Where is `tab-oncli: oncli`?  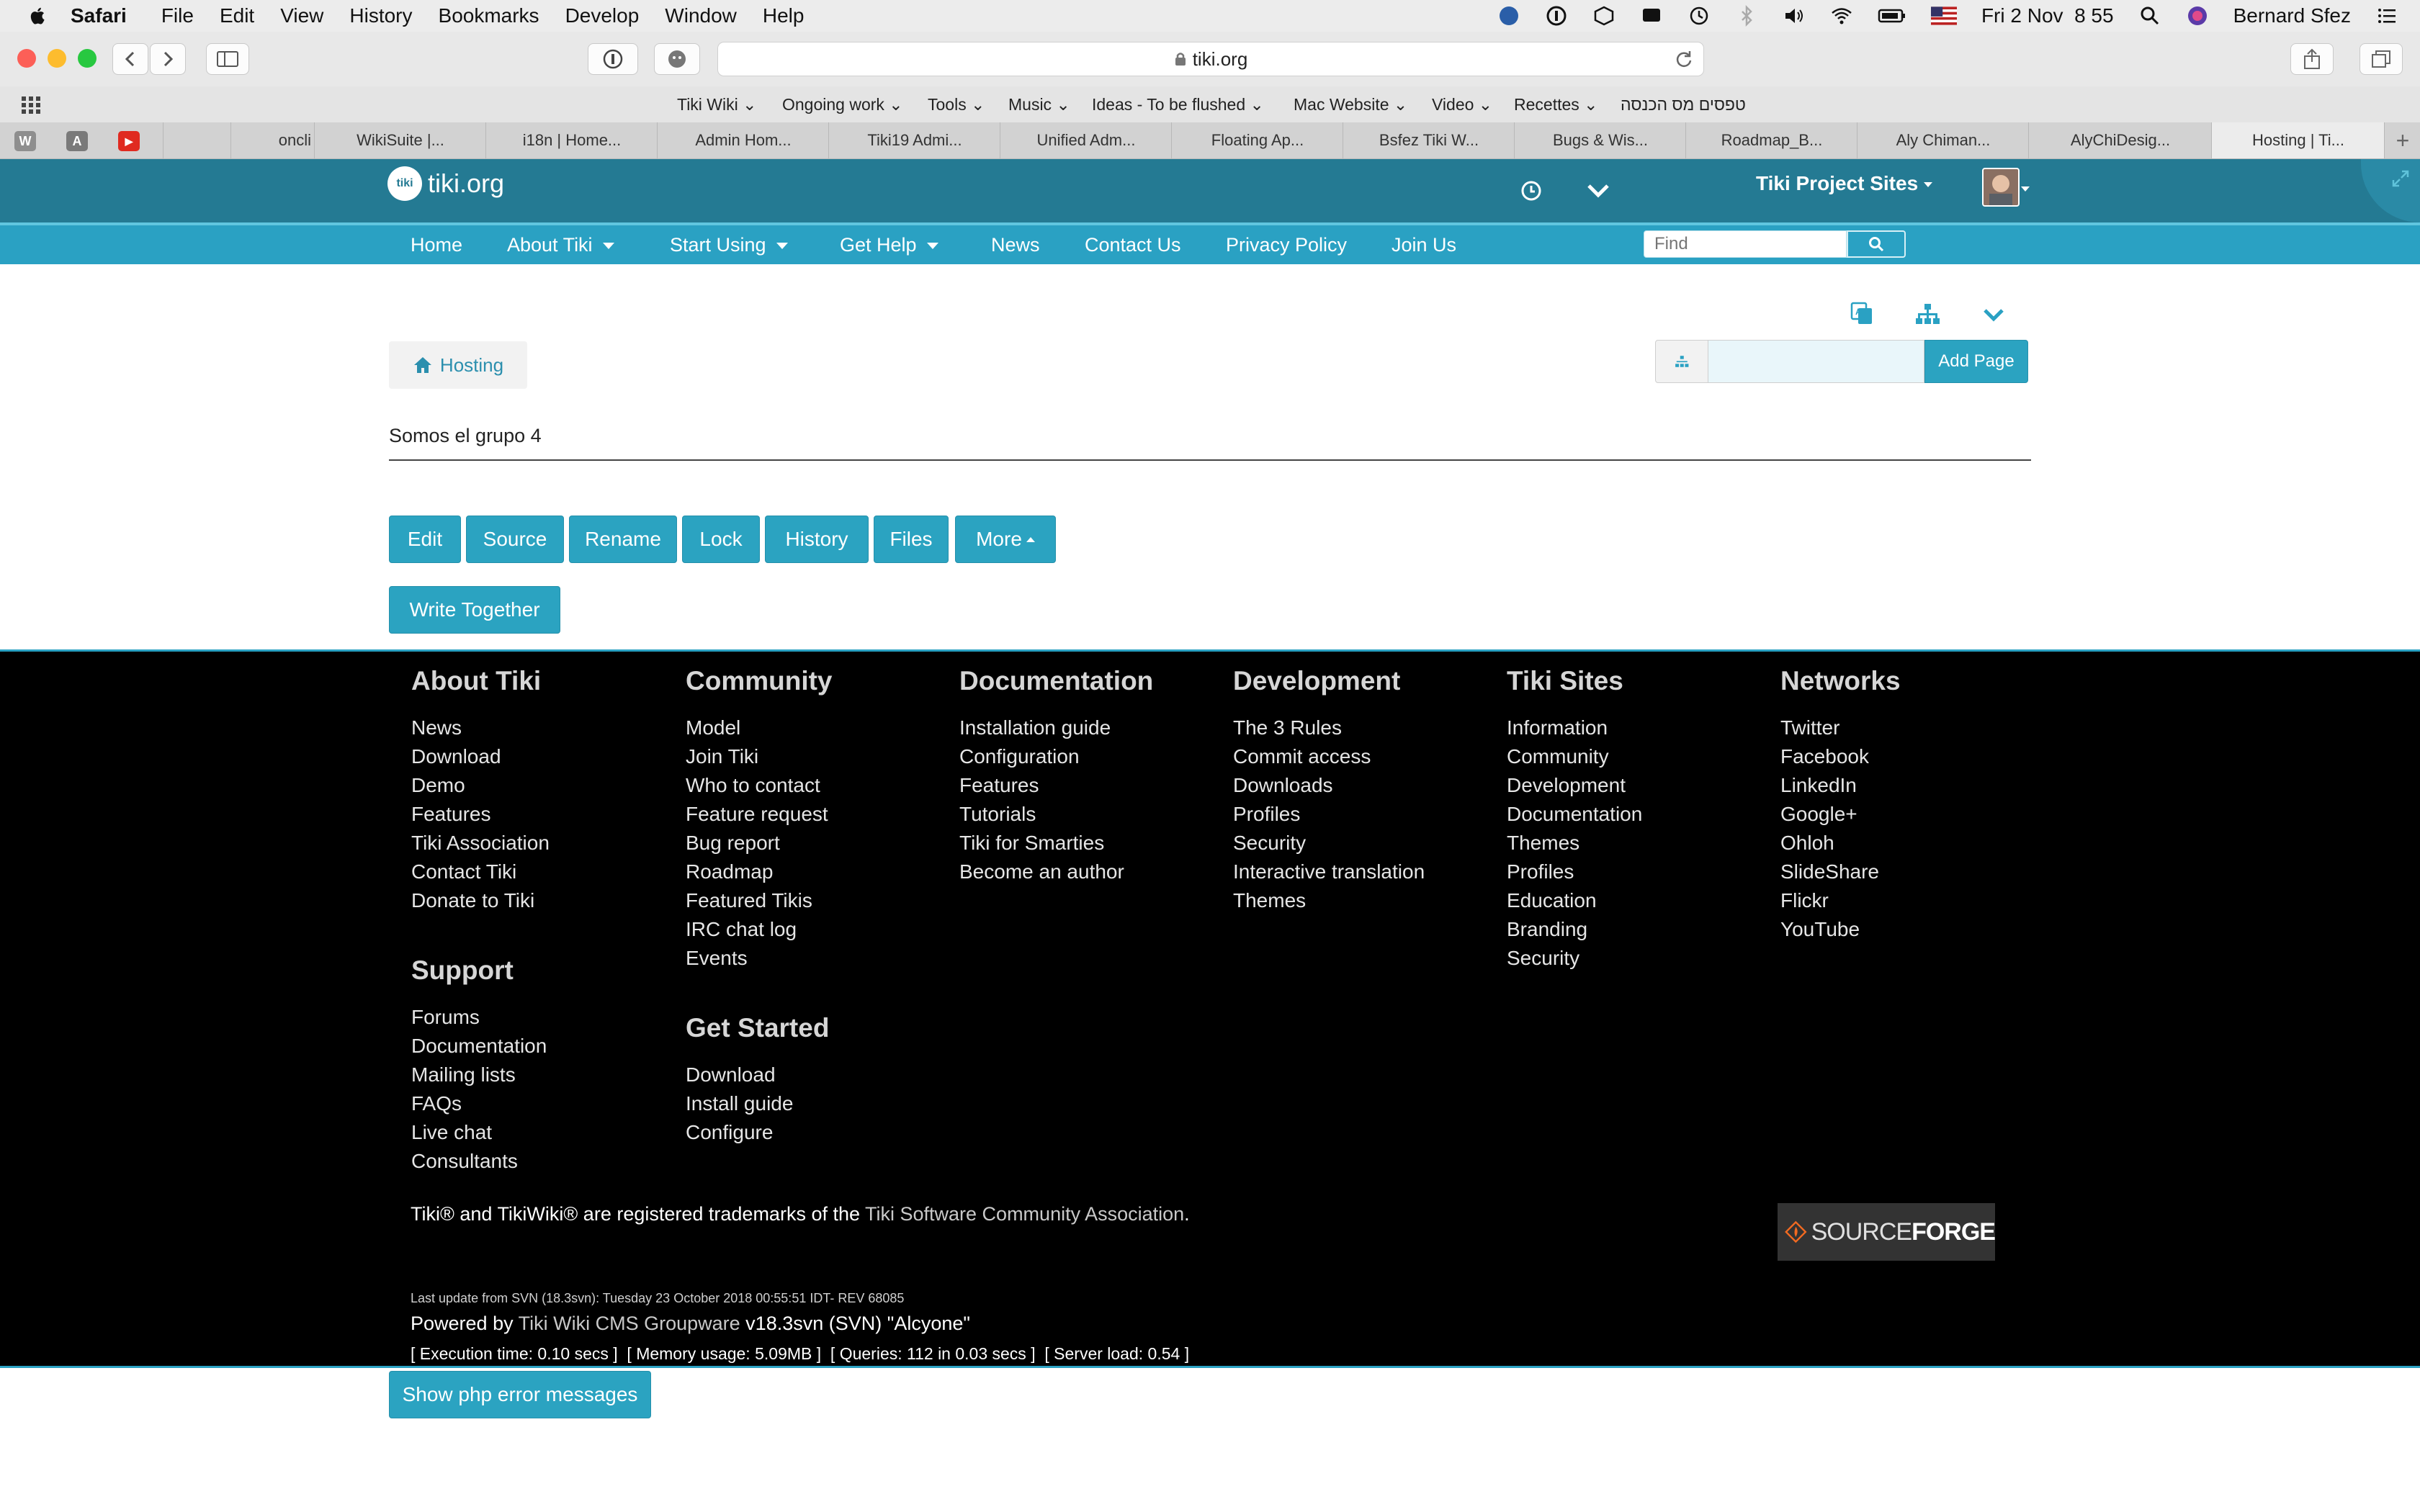
tab-oncli: oncli is located at coordinates (272, 140).